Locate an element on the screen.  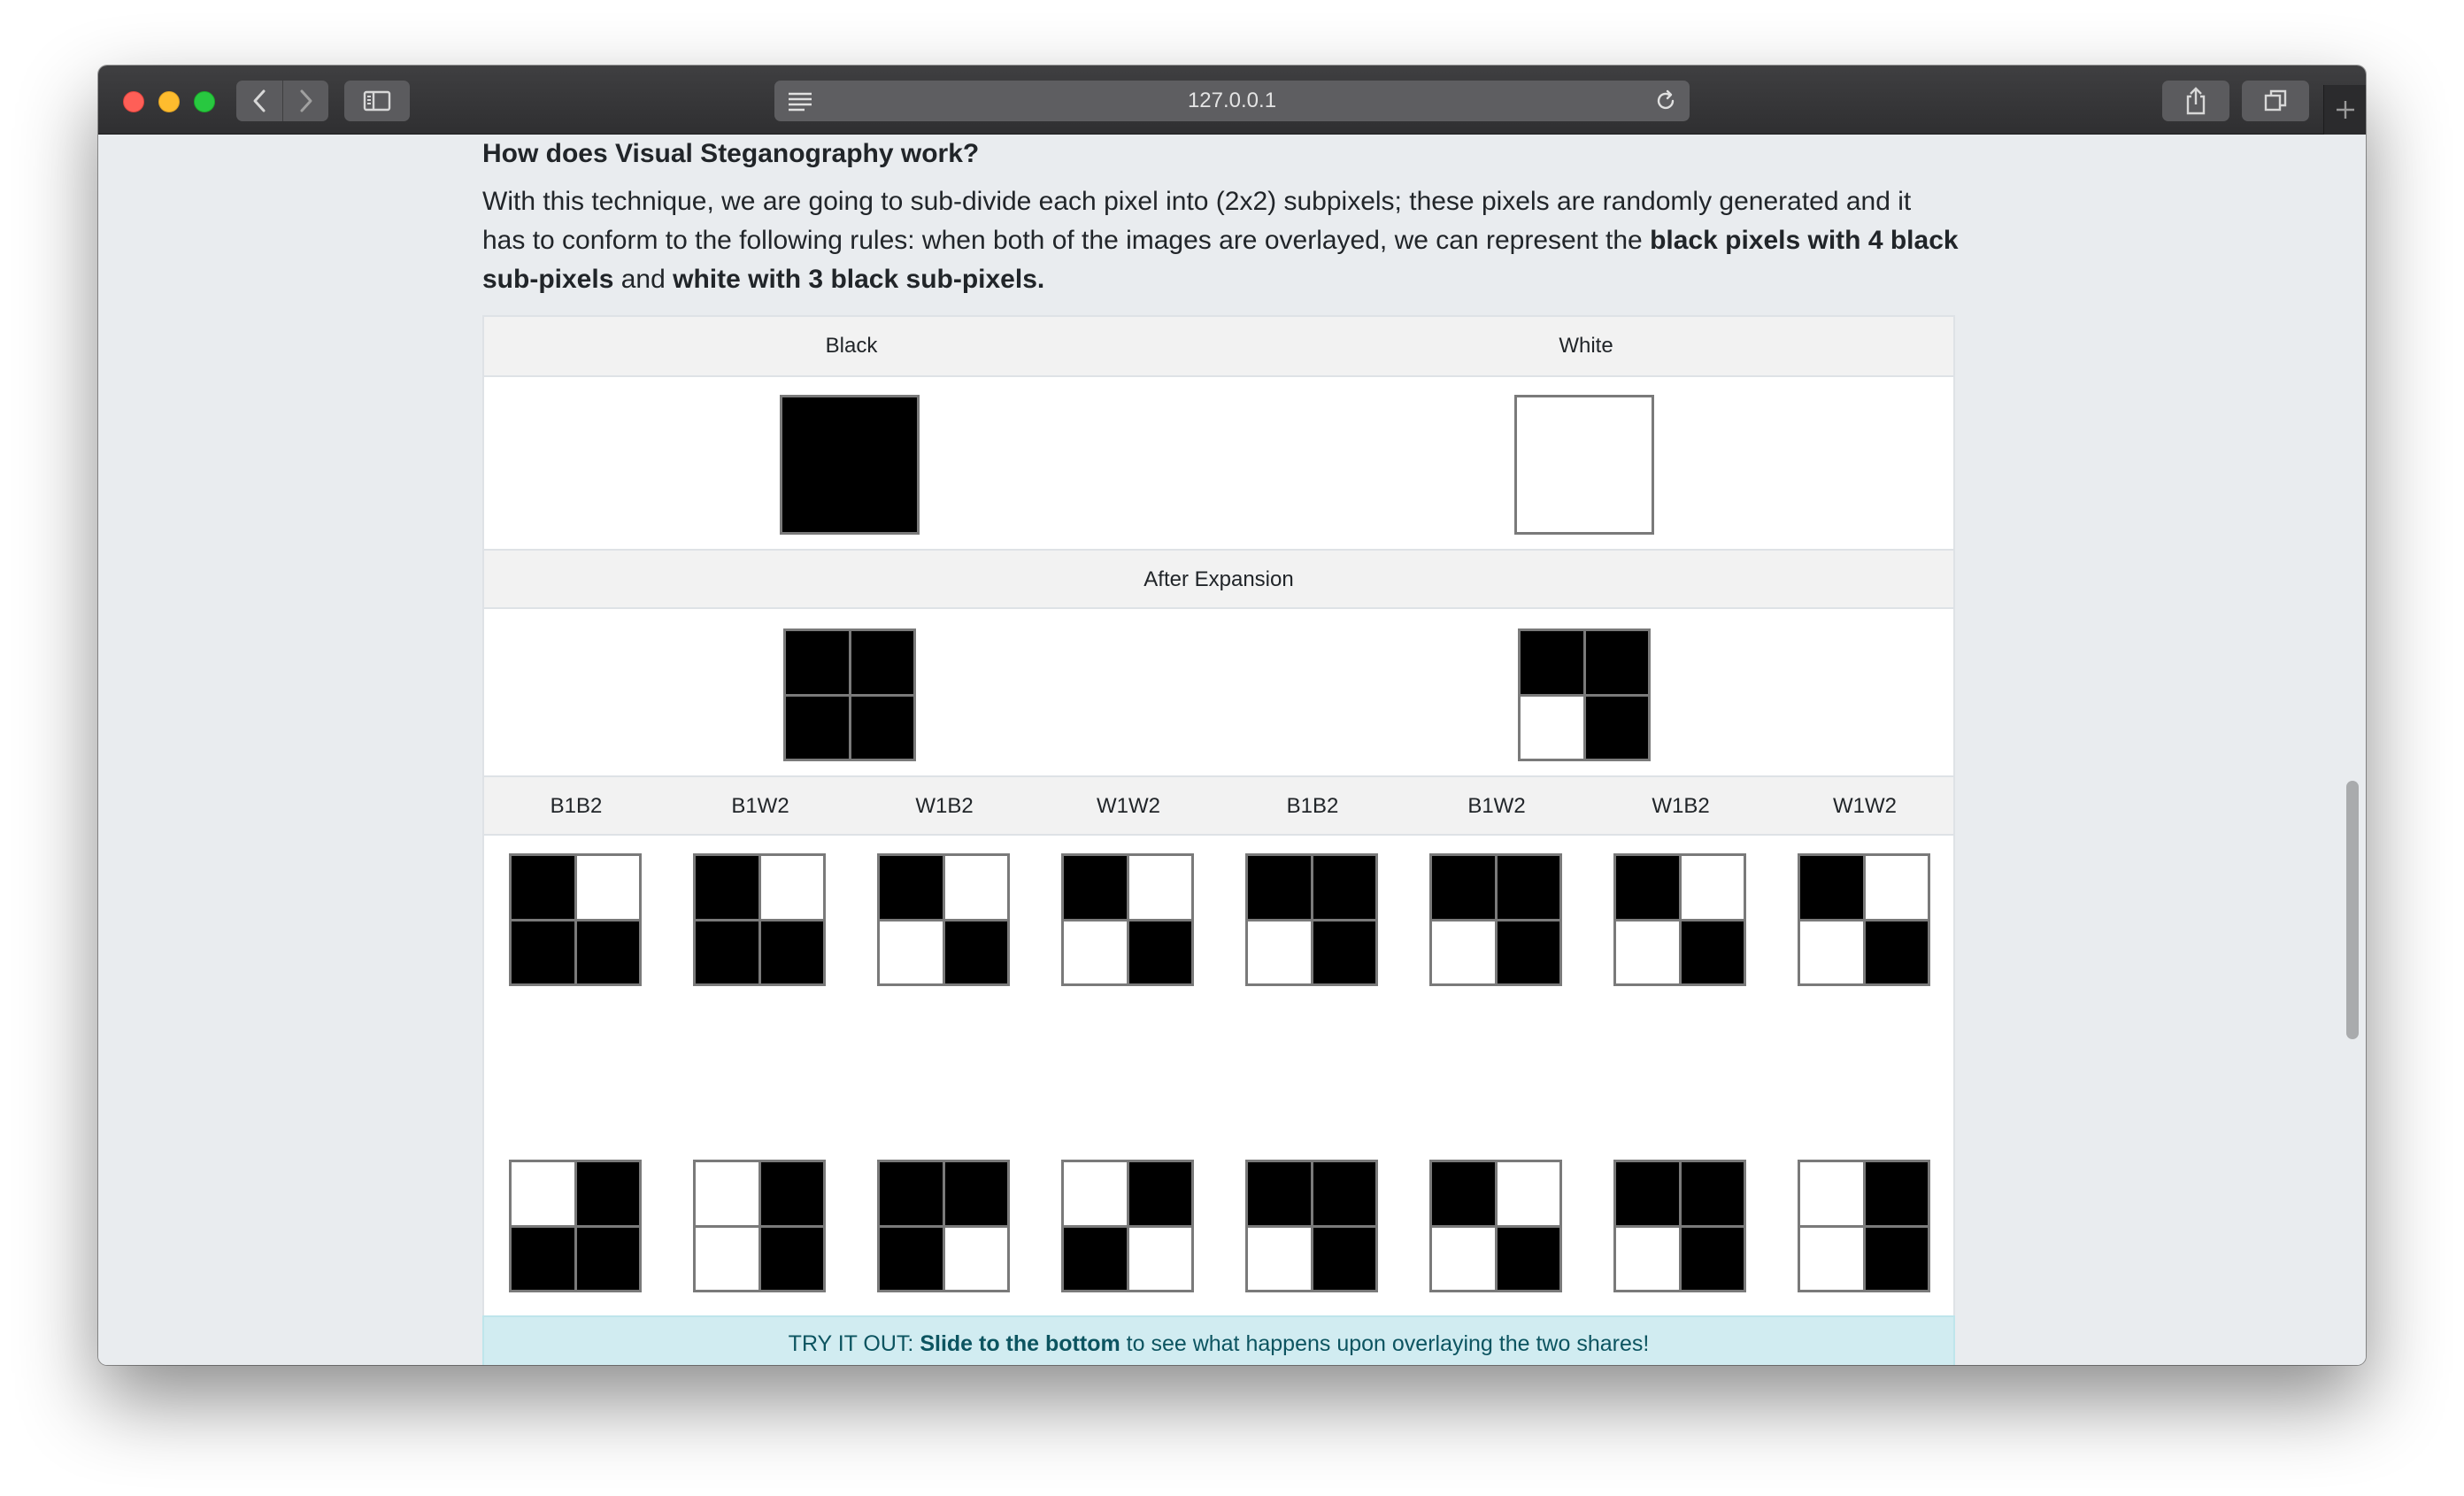
reload-icon is located at coordinates (1666, 104).